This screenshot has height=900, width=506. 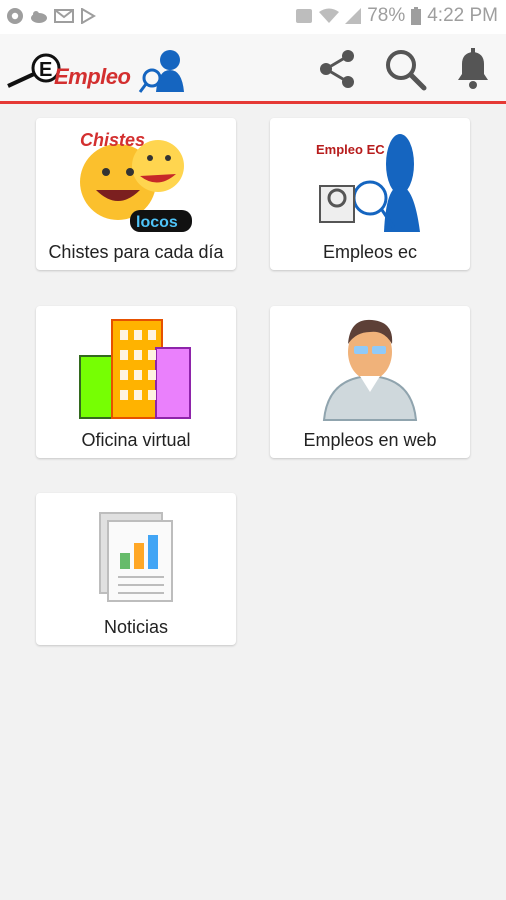 I want to click on buildings-icon, so click(x=135, y=369).